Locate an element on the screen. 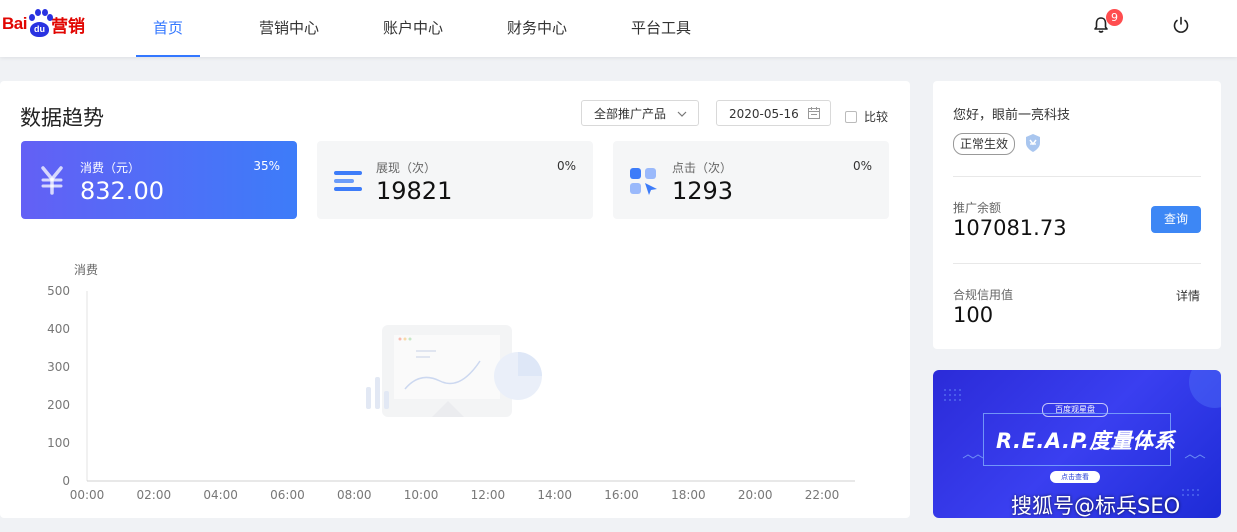  shield-icon is located at coordinates (1033, 143).